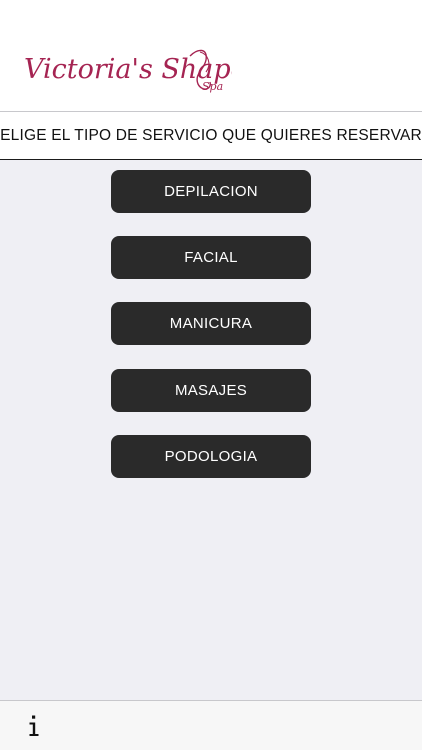 The width and height of the screenshot is (422, 750). What do you see at coordinates (211, 323) in the screenshot?
I see `service-button-manicura: MANICURA` at bounding box center [211, 323].